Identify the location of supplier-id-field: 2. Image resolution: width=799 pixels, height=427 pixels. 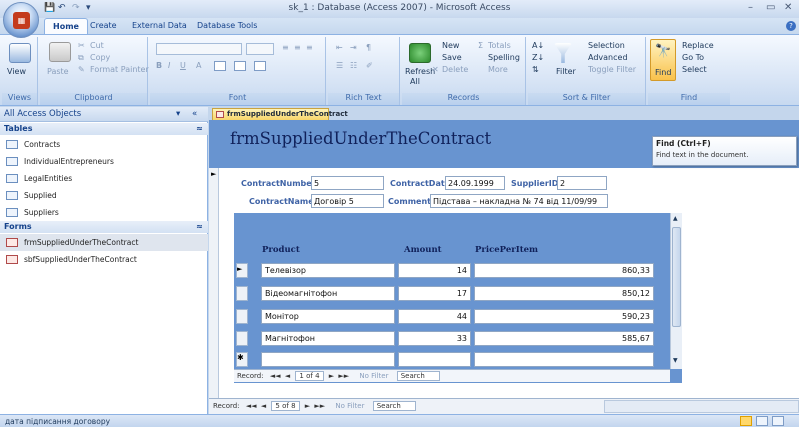
(582, 183).